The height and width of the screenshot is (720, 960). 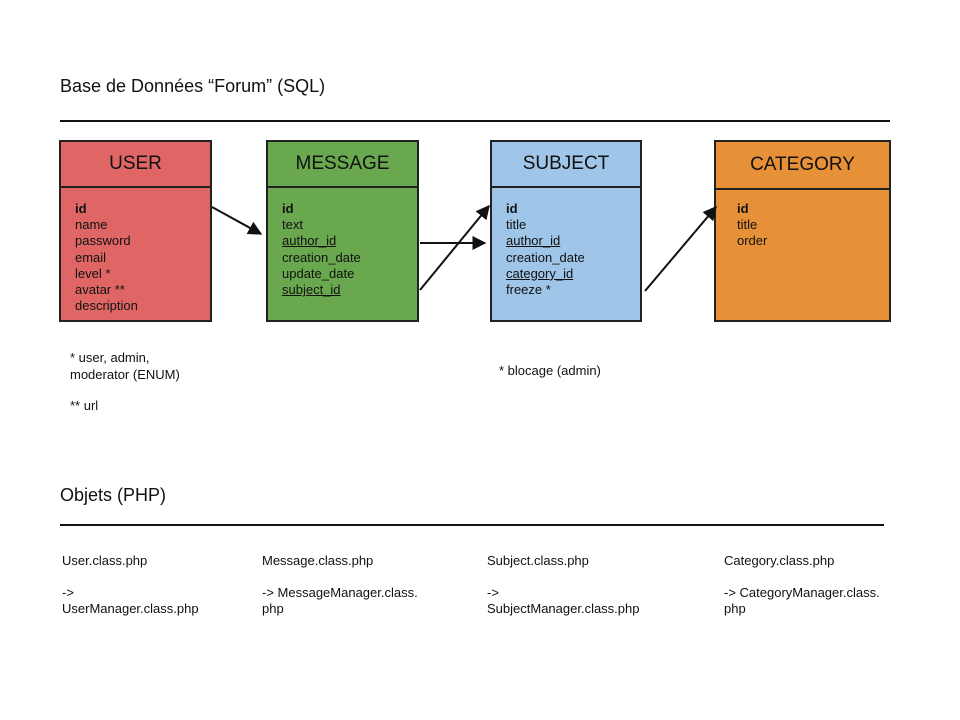 What do you see at coordinates (454, 247) in the screenshot?
I see `arrow-message-subject-to-subject` at bounding box center [454, 247].